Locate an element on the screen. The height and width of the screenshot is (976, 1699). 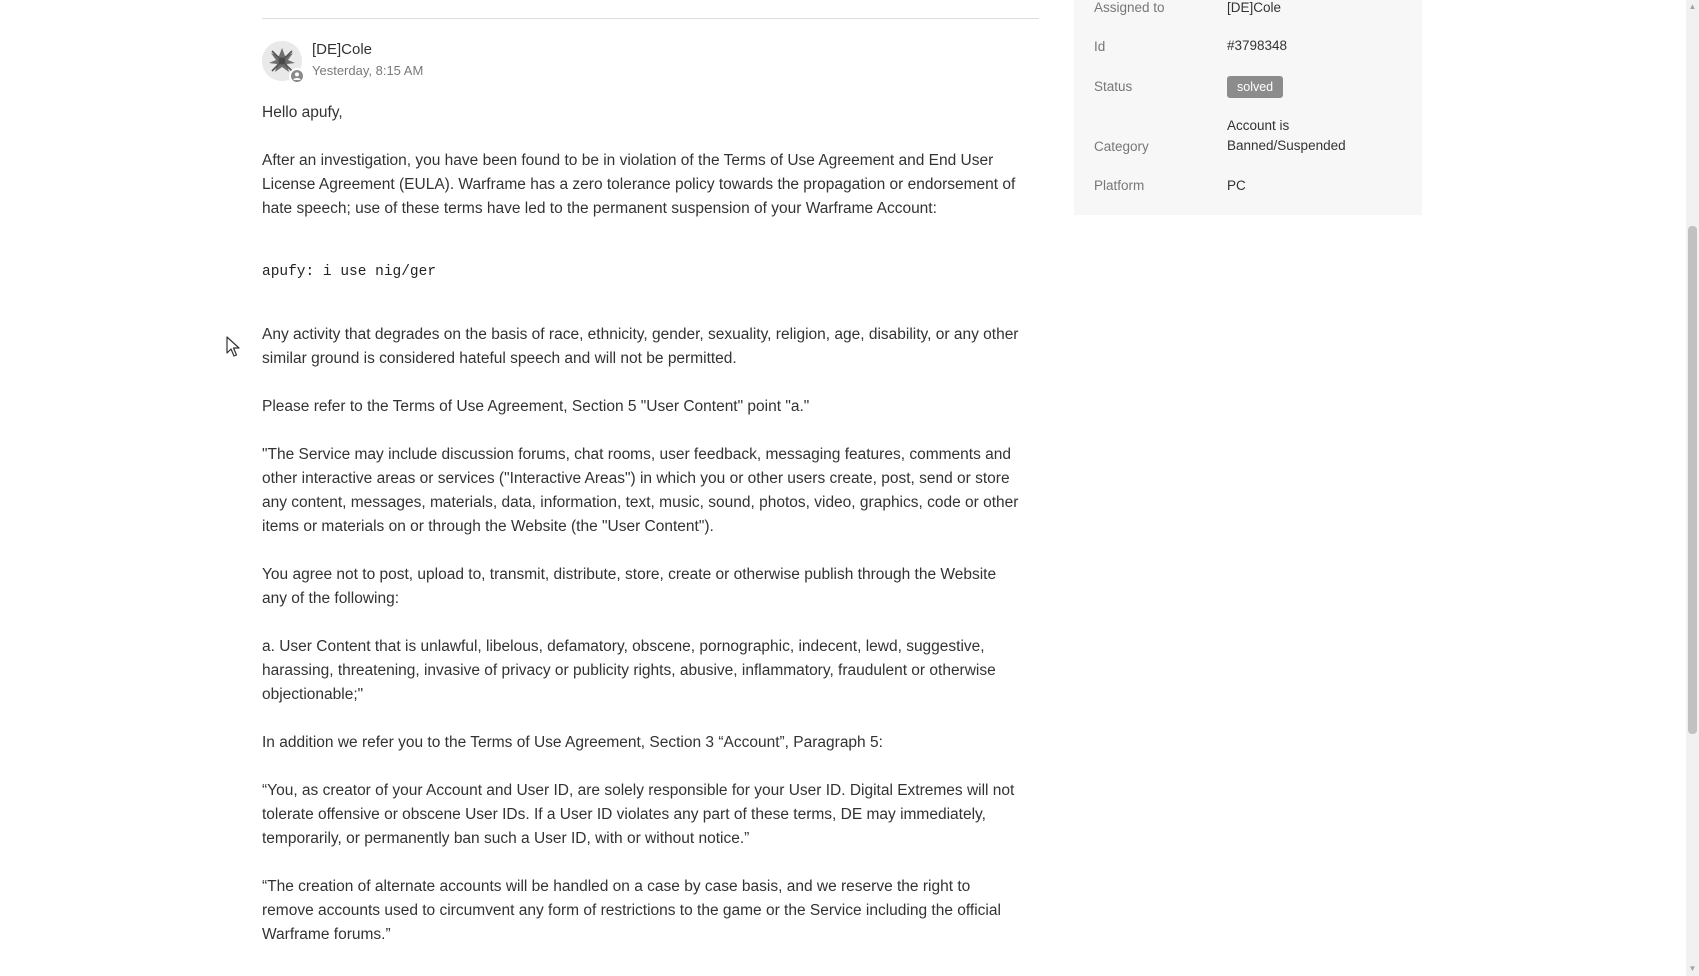
status-badge: solved is located at coordinates (1255, 87).